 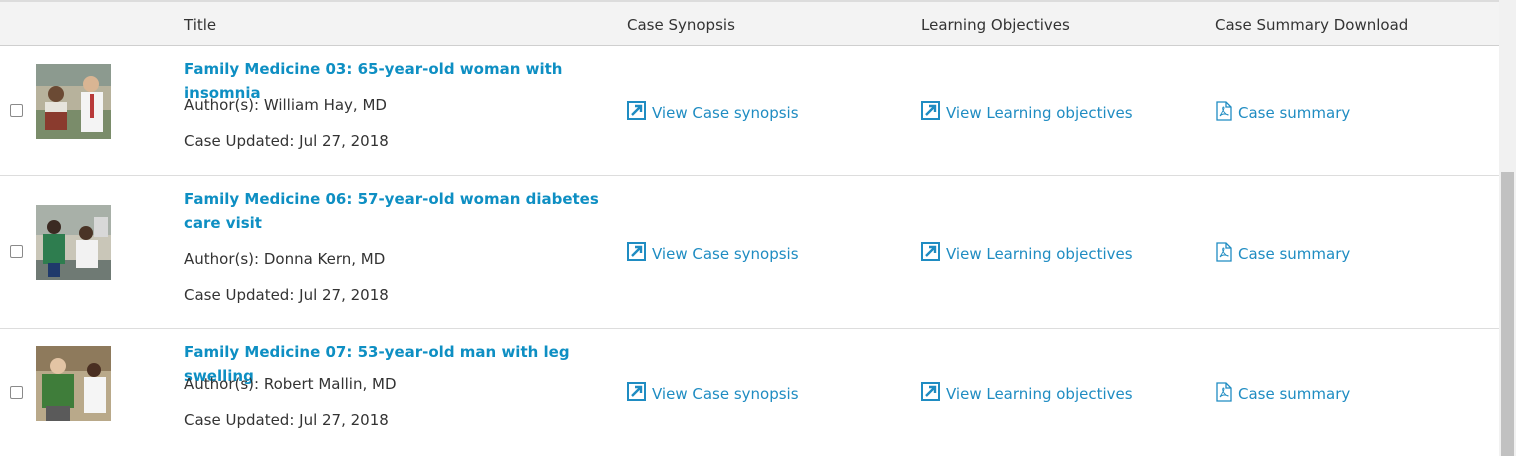 I want to click on column-header-case-synopsis: Case Synopsis, so click(x=681, y=25).